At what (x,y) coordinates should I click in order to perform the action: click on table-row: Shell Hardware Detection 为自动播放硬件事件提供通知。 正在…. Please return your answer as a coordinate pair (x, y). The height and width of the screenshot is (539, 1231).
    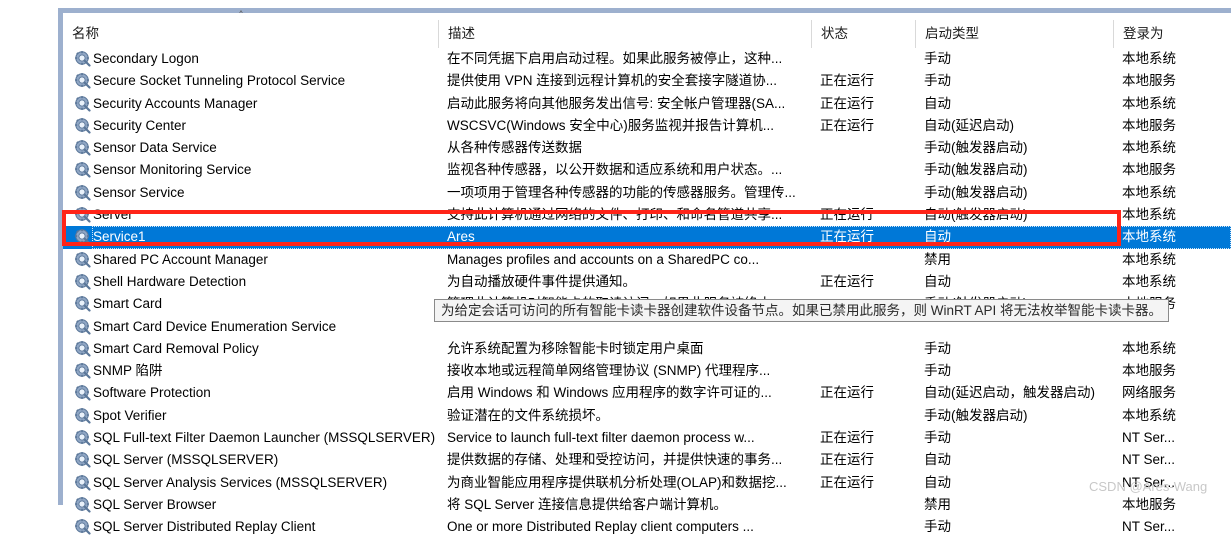
    Looking at the image, I should click on (647, 282).